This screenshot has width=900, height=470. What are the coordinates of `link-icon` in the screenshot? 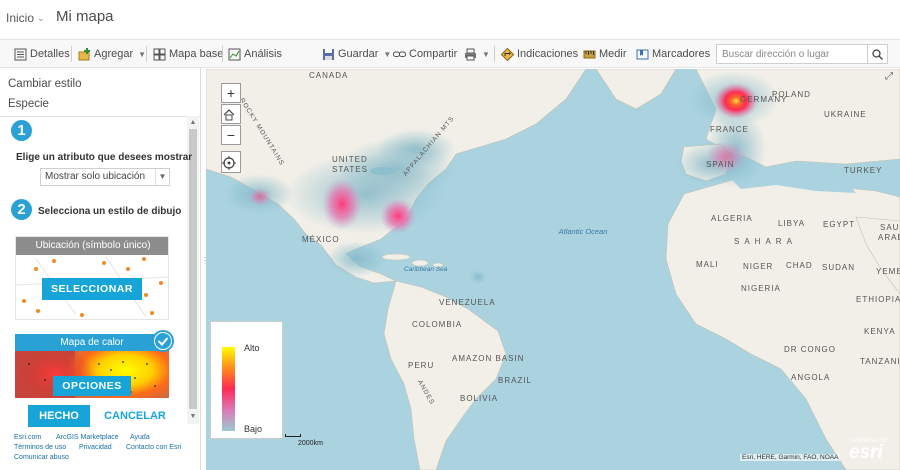 It's located at (399, 54).